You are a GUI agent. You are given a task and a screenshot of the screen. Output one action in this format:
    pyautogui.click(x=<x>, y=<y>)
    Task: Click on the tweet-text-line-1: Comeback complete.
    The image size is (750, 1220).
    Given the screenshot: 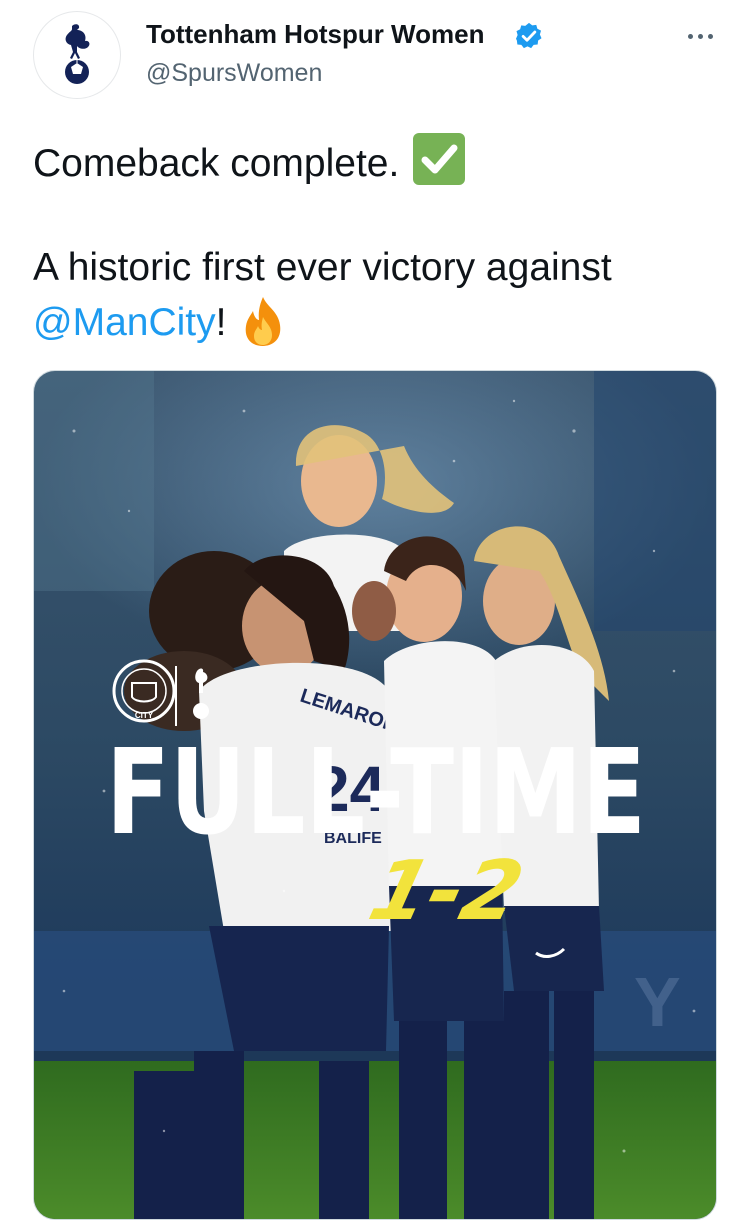 What is the action you would take?
    pyautogui.click(x=378, y=161)
    